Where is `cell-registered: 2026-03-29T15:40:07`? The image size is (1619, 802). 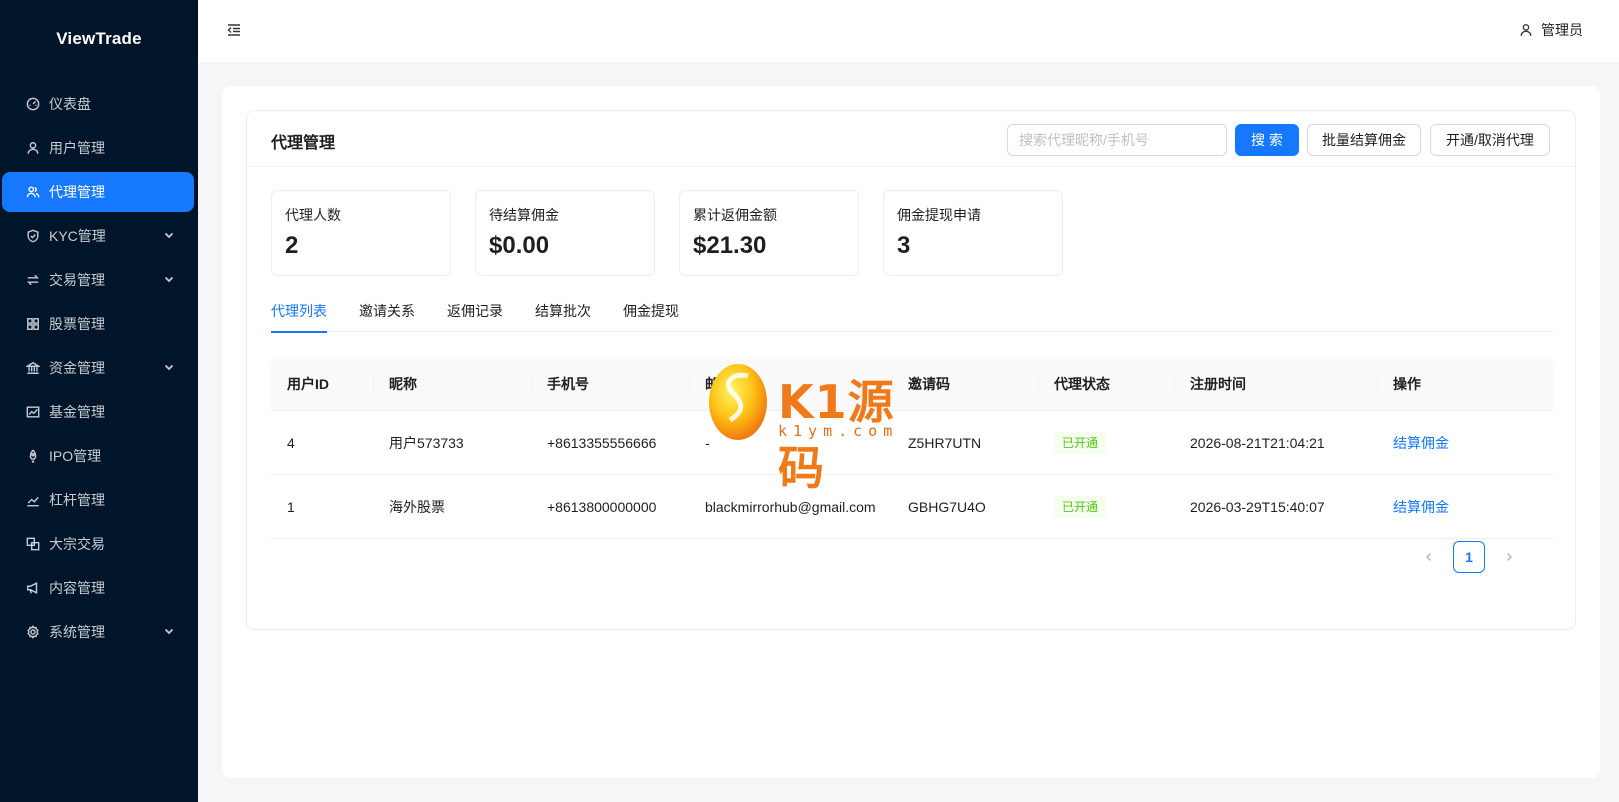
cell-registered: 2026-03-29T15:40:07 is located at coordinates (1257, 506).